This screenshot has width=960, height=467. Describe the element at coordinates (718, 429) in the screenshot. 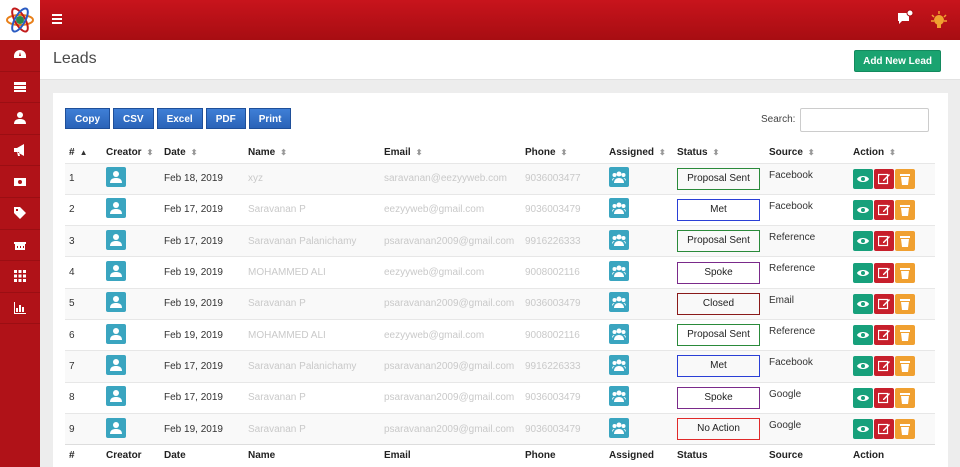

I see `status-badge: No Action` at that location.